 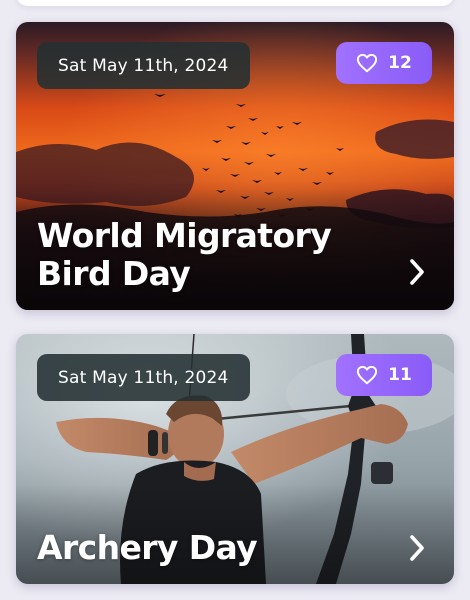 What do you see at coordinates (400, 375) in the screenshot?
I see `like-count: 11` at bounding box center [400, 375].